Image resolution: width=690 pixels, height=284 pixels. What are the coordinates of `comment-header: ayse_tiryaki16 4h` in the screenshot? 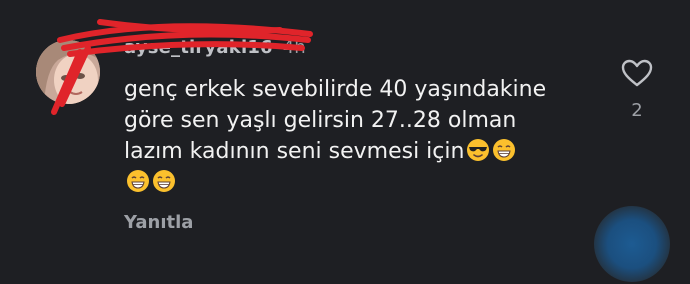 It's located at (215, 47).